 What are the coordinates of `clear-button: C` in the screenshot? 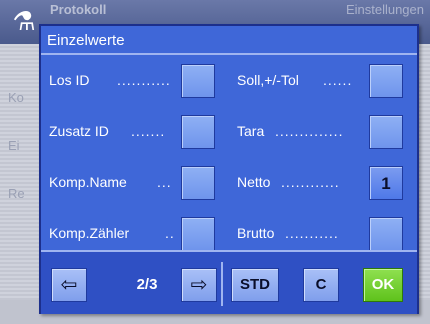 It's located at (321, 285).